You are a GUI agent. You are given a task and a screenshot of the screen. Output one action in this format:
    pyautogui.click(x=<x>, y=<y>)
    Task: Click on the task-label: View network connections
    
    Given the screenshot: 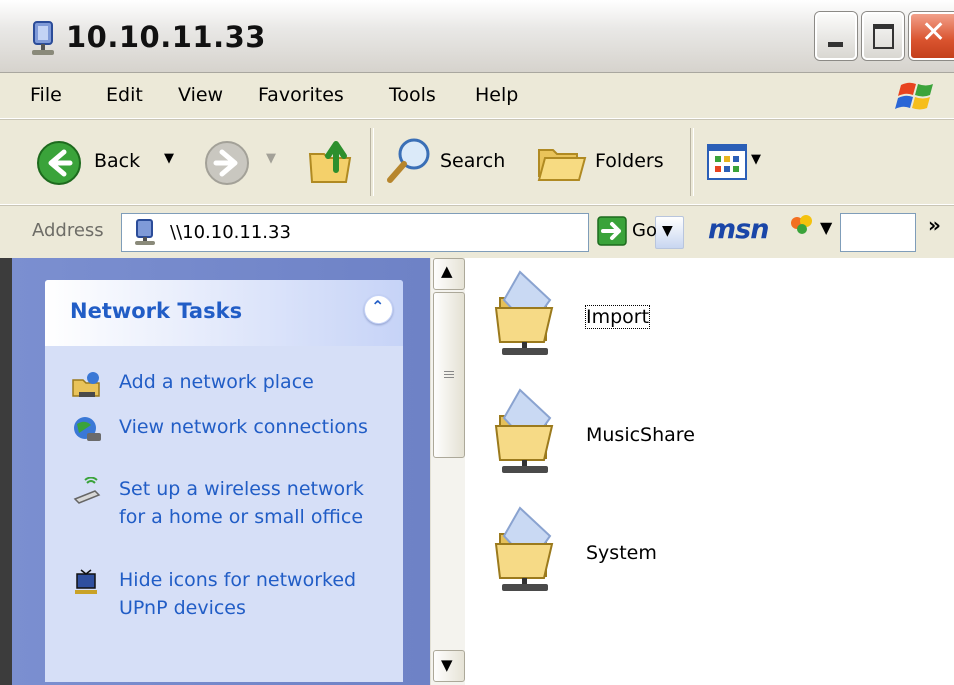 What is the action you would take?
    pyautogui.click(x=243, y=427)
    